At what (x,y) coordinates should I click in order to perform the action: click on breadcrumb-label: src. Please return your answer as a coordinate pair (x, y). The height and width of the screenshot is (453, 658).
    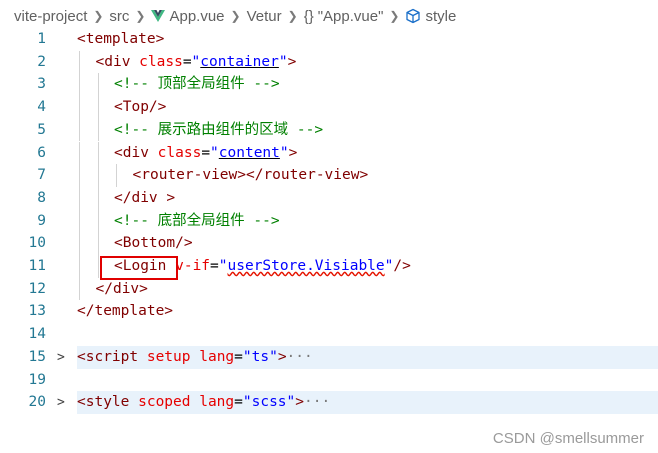
    Looking at the image, I should click on (119, 16).